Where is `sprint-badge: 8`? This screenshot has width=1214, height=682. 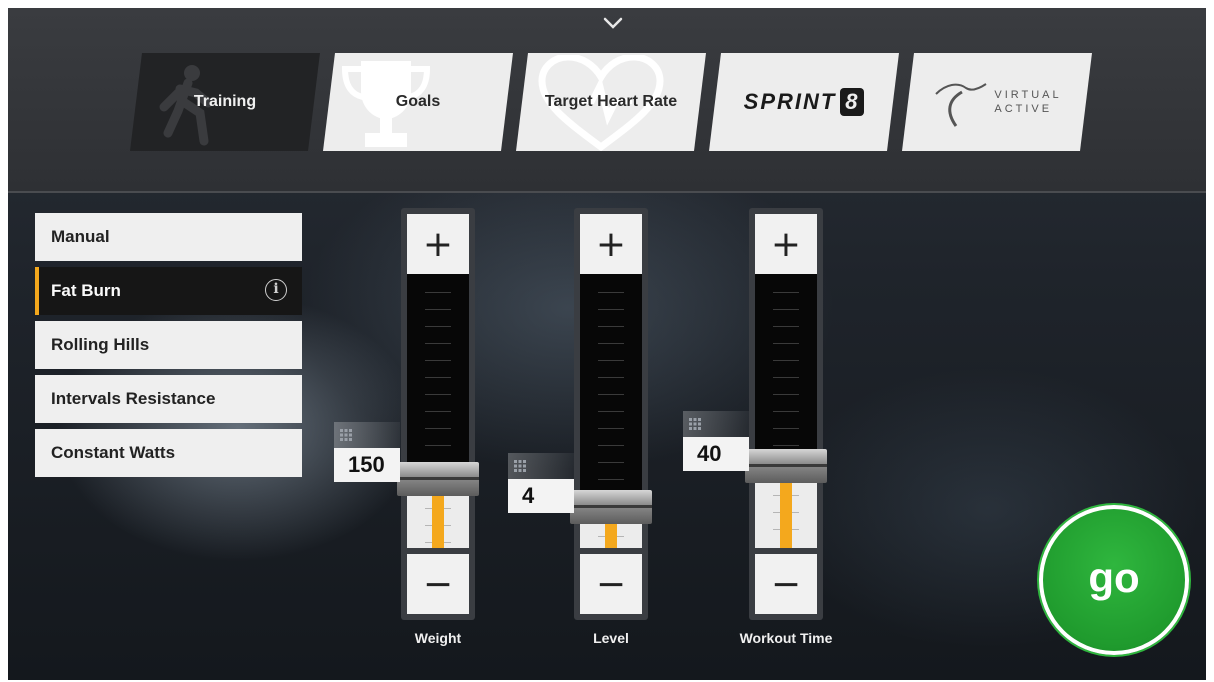 sprint-badge: 8 is located at coordinates (852, 102).